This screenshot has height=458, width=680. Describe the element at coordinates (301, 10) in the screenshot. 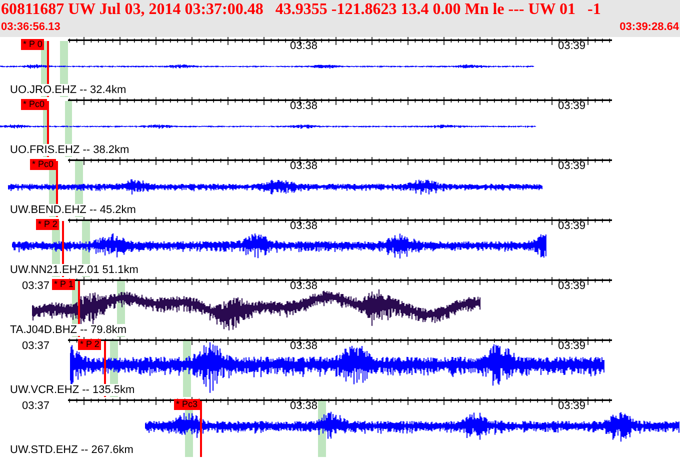

I see `event-title: 60811687 UW Jul 03, 2014 03:37:00.48 43.9355 -121.8623 13.4 0.00 Mn le --- UW 01 -1` at that location.